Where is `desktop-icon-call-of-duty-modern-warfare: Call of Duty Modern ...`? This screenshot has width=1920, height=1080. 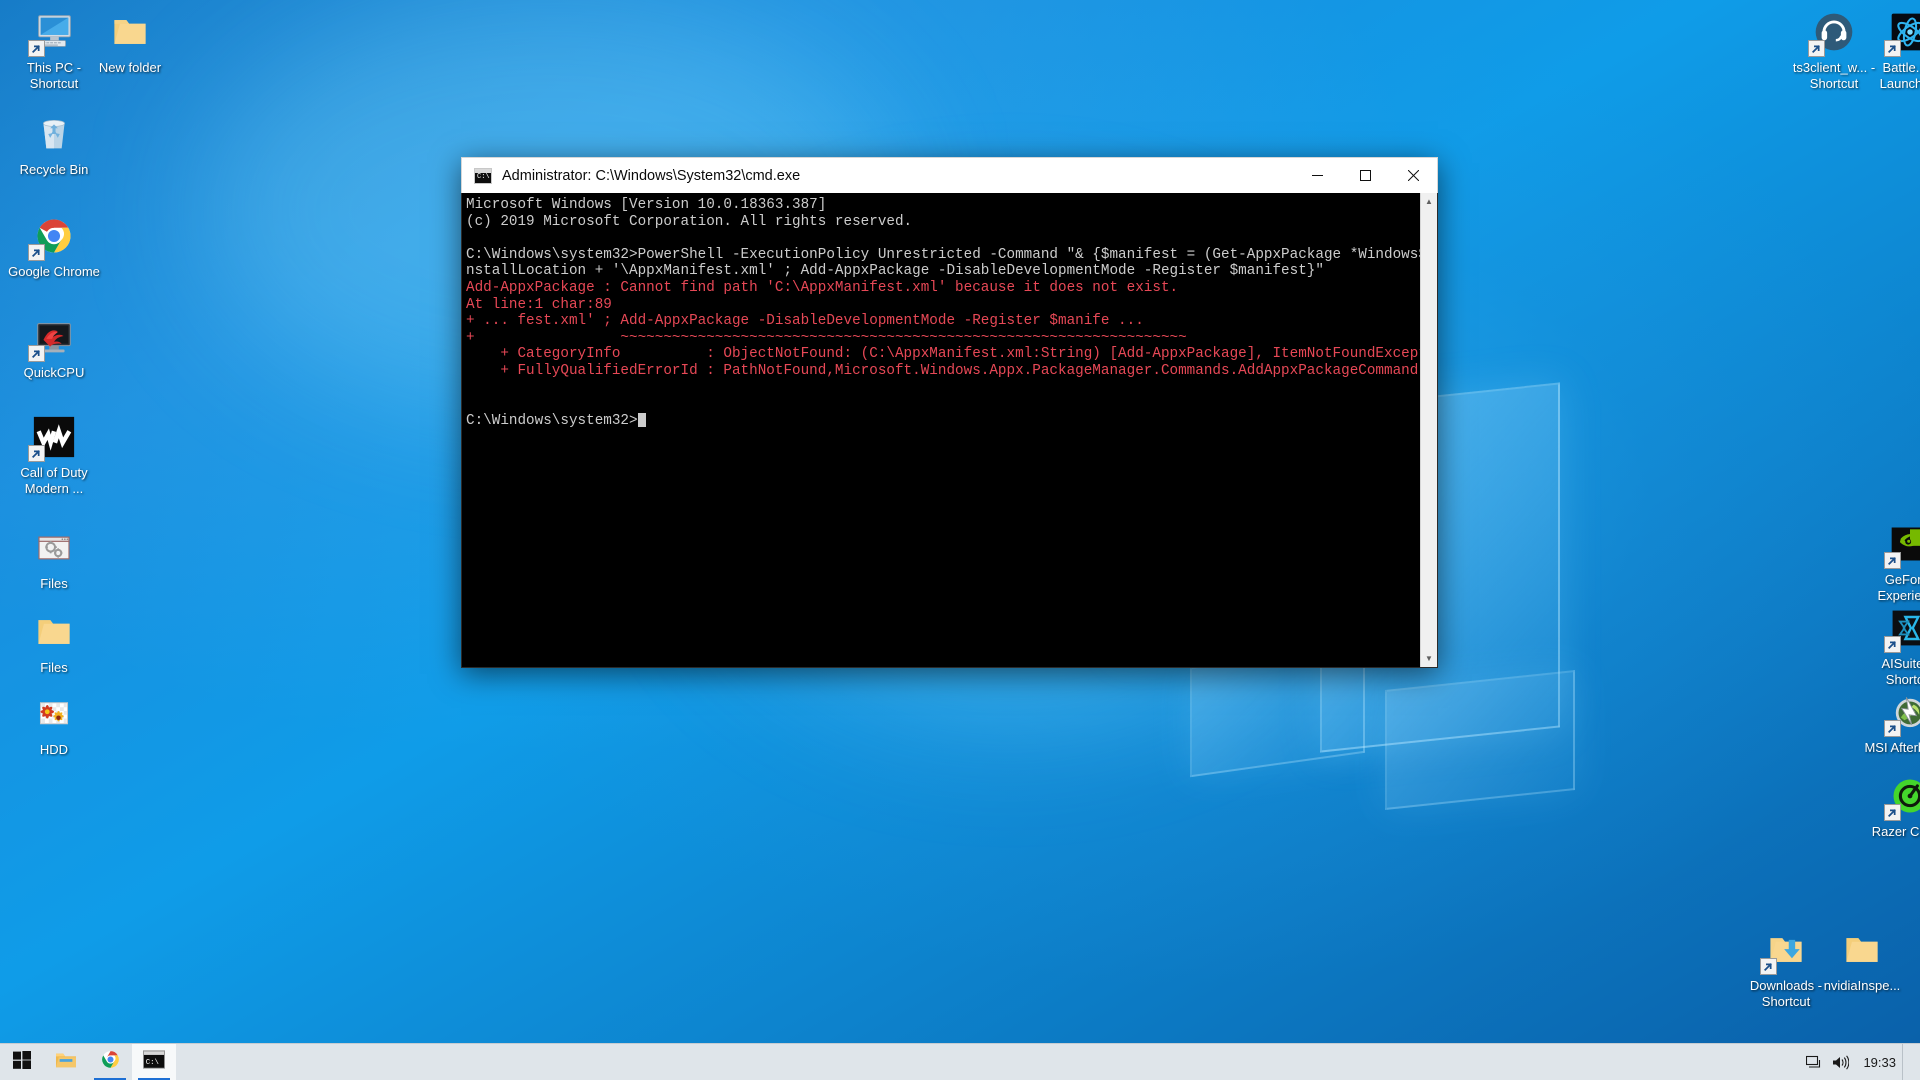 desktop-icon-call-of-duty-modern-warfare: Call of Duty Modern ... is located at coordinates (54, 455).